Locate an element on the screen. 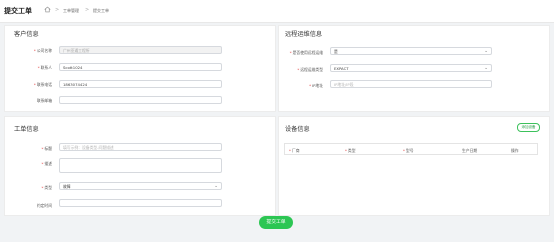  appointment-time-input is located at coordinates (140, 203).